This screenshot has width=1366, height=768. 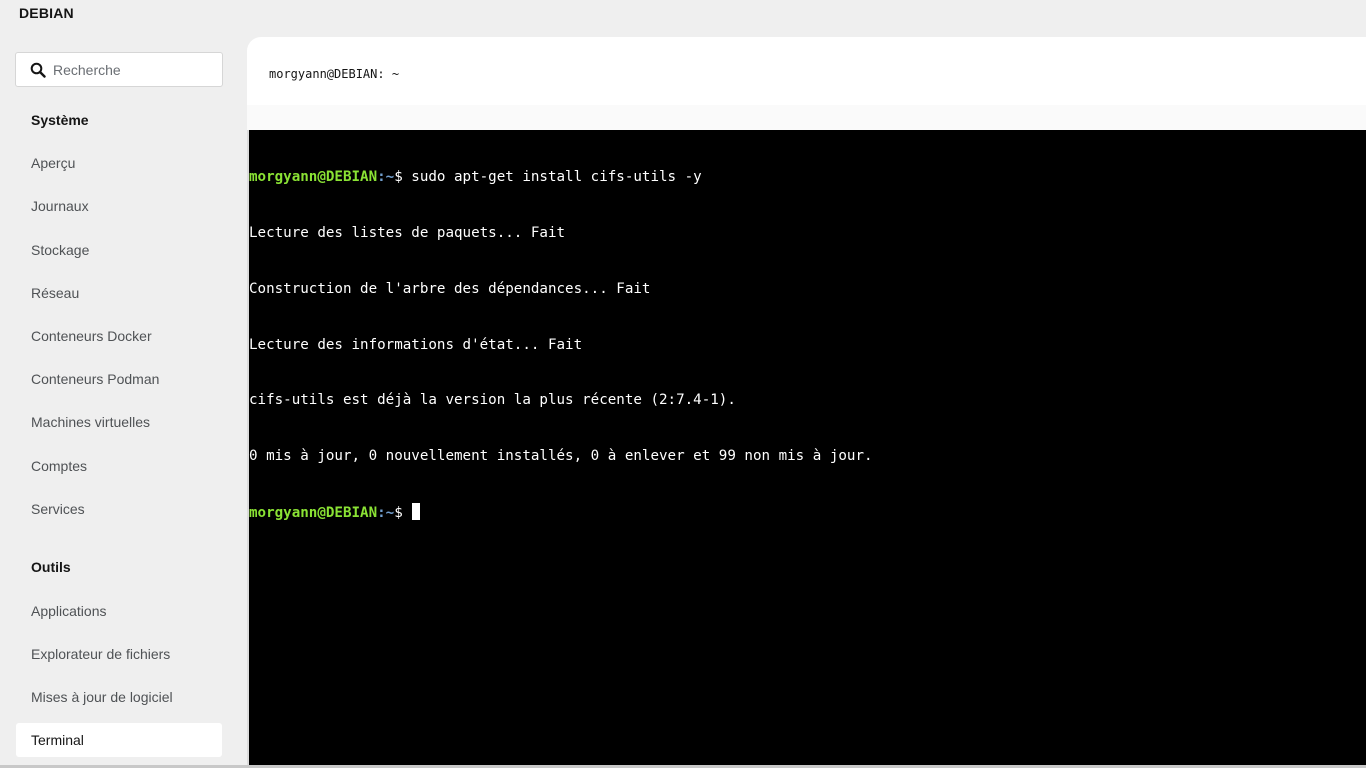 What do you see at coordinates (119, 422) in the screenshot?
I see `sidebar-item-machines-virtuelles: Machines virtuelles` at bounding box center [119, 422].